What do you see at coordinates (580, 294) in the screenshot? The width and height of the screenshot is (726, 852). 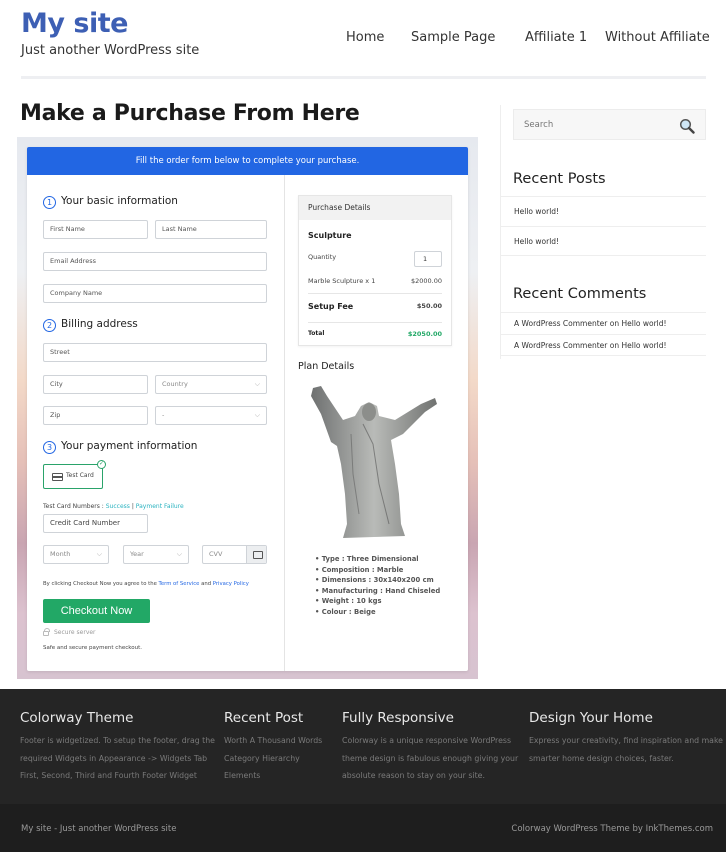 I see `recent-comments-title: Recent Comments` at bounding box center [580, 294].